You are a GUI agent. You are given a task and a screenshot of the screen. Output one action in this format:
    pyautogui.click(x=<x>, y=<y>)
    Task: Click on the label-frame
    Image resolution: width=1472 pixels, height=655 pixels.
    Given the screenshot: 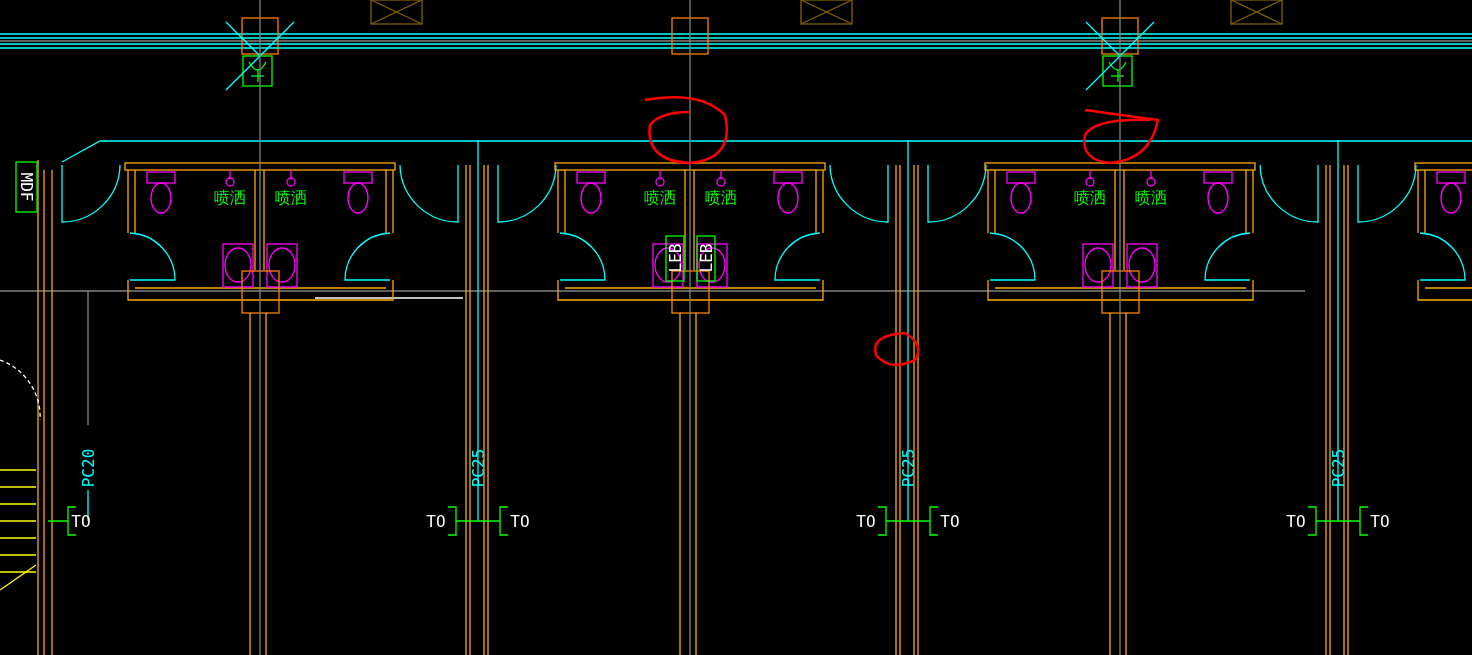 What is the action you would take?
    pyautogui.click(x=26, y=187)
    